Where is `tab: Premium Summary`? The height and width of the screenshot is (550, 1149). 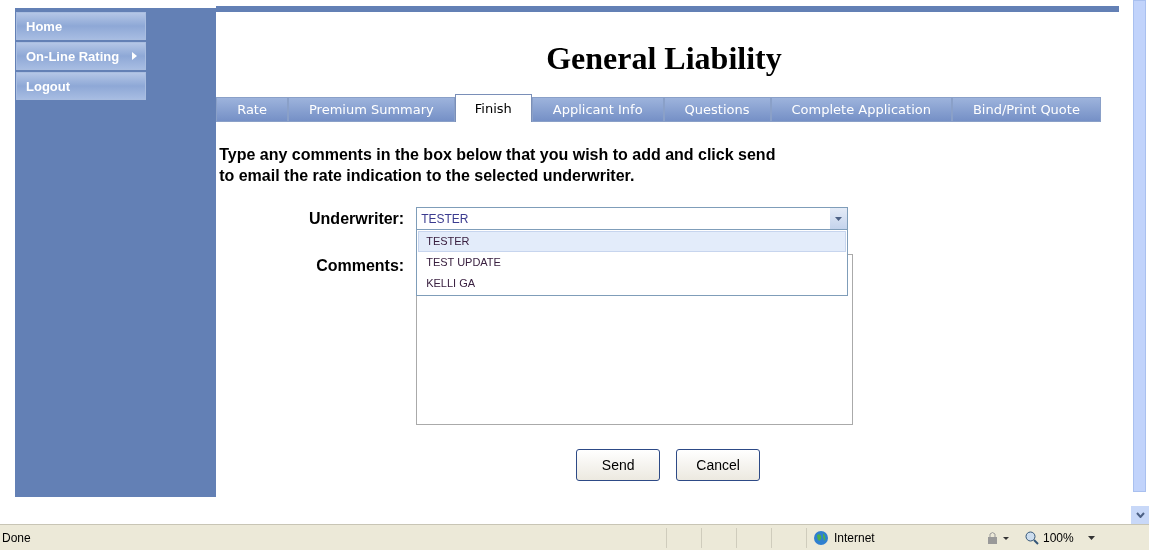 tab: Premium Summary is located at coordinates (371, 109).